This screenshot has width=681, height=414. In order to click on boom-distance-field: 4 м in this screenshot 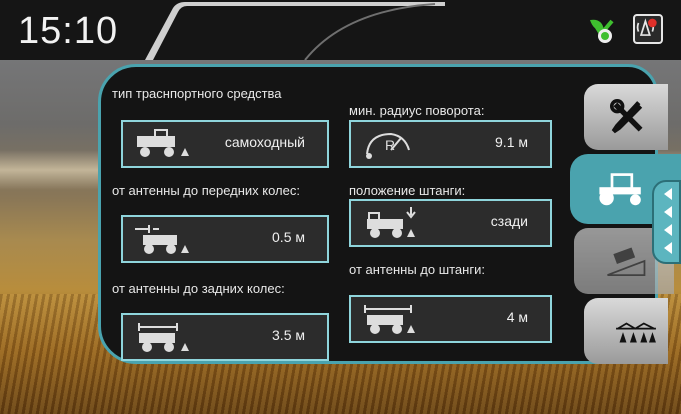, I will do `click(450, 319)`.